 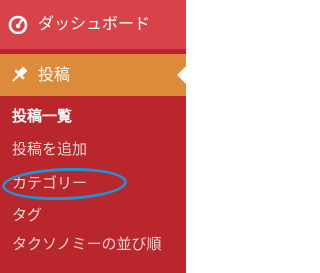 What do you see at coordinates (20, 74) in the screenshot?
I see `pushpin-icon` at bounding box center [20, 74].